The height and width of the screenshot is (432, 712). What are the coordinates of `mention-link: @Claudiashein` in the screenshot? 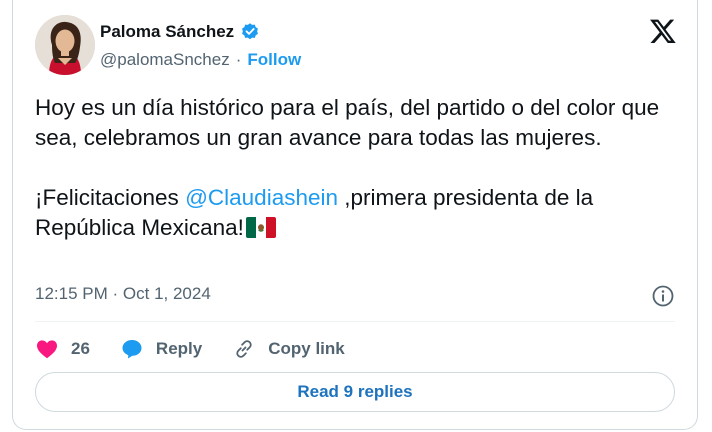 It's located at (261, 197).